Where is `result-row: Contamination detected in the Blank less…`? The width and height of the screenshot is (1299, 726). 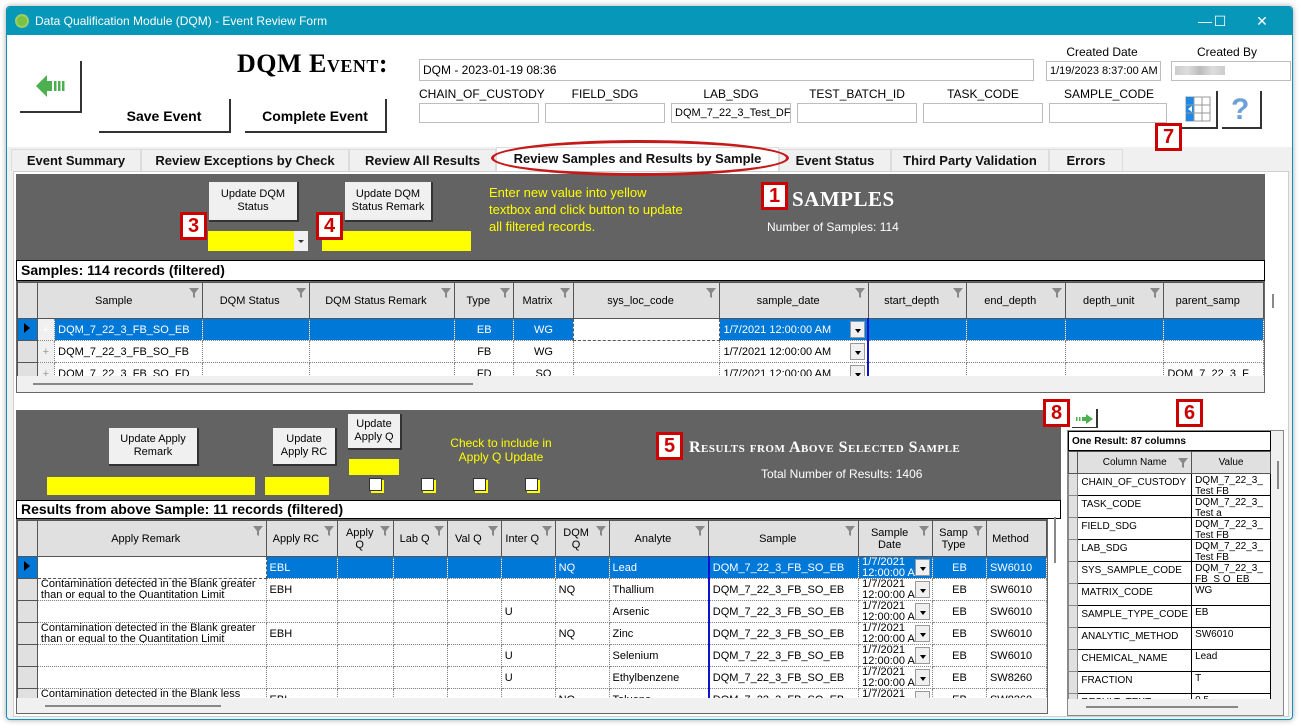 result-row: Contamination detected in the Blank less… is located at coordinates (532, 567).